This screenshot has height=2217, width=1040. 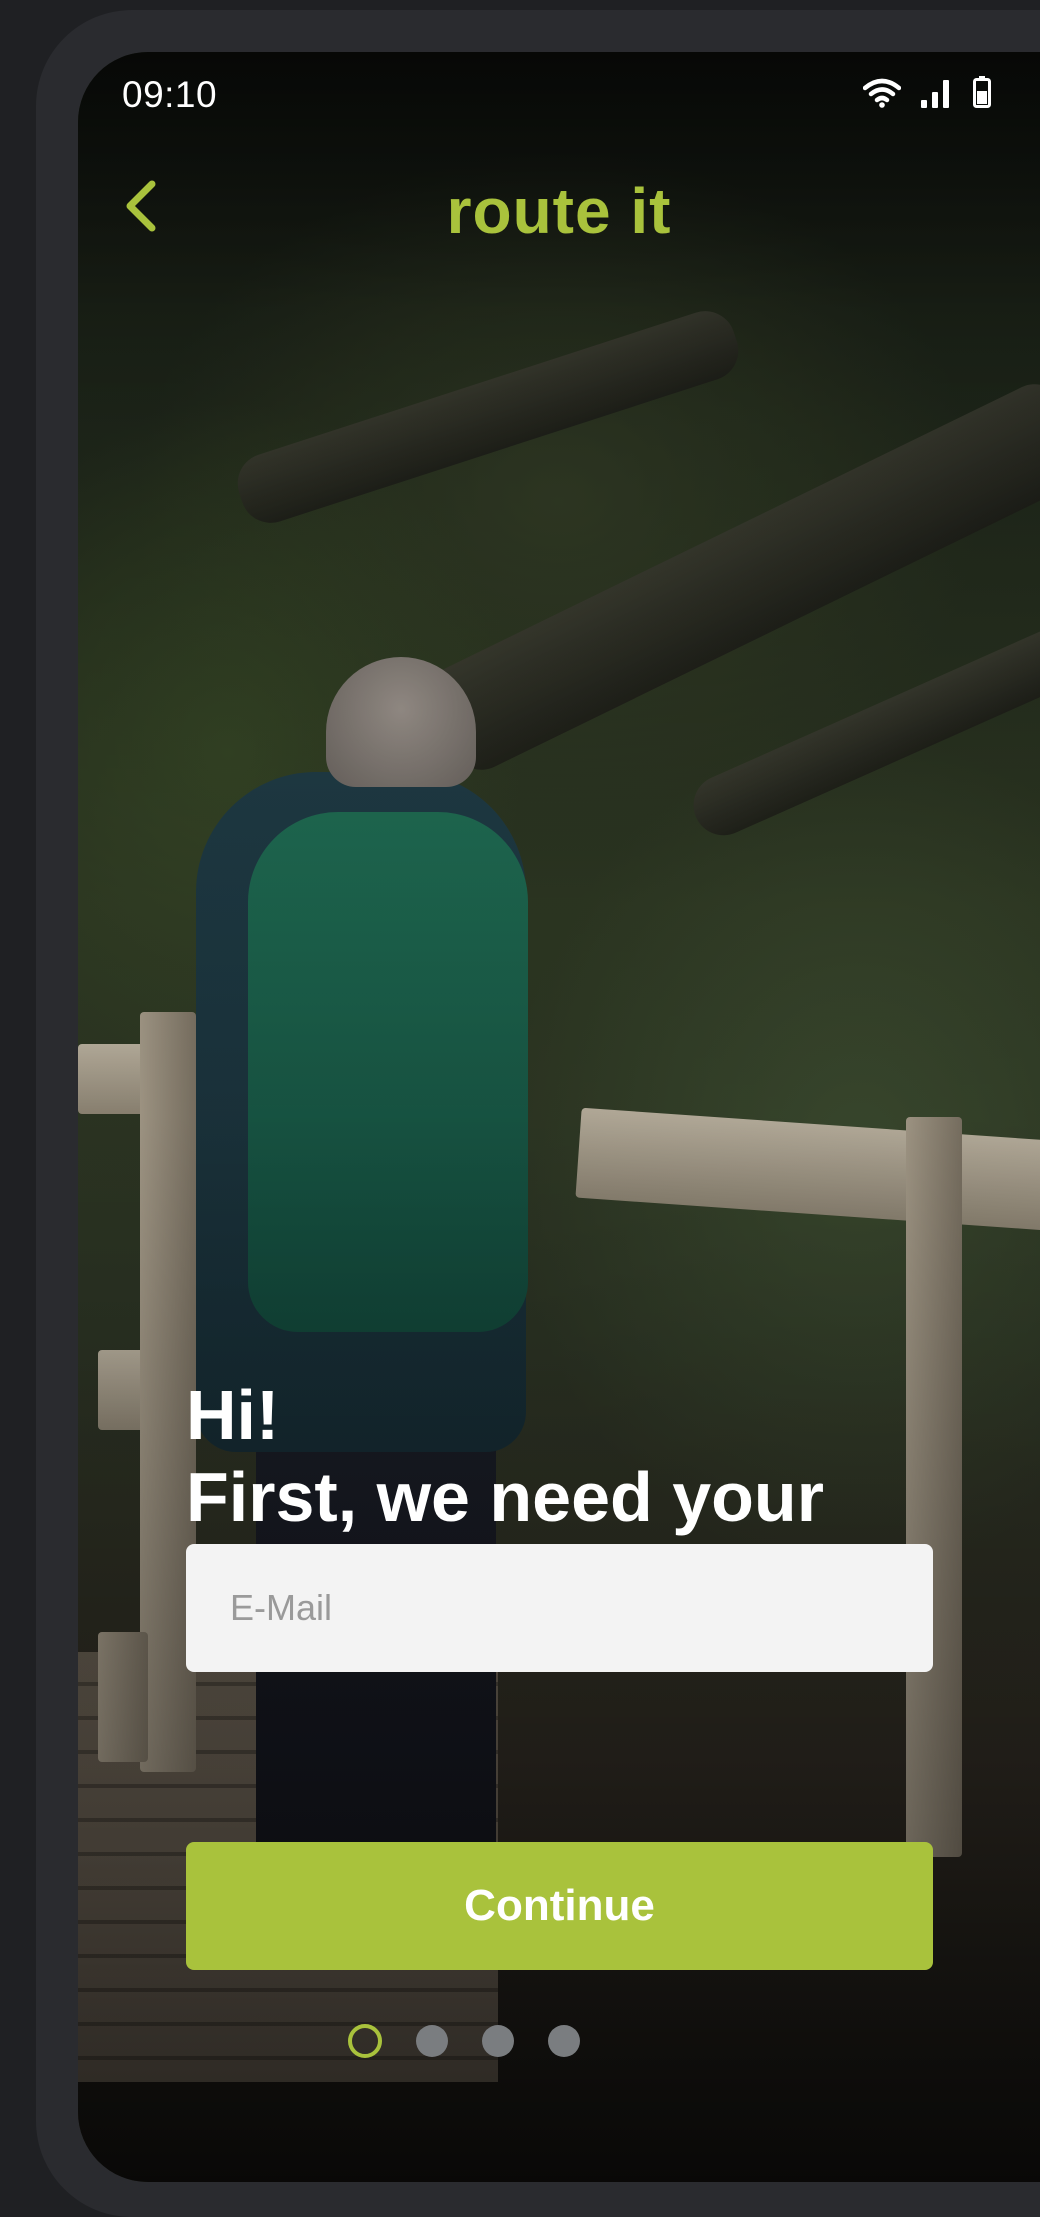 I want to click on status-icons, so click(x=927, y=92).